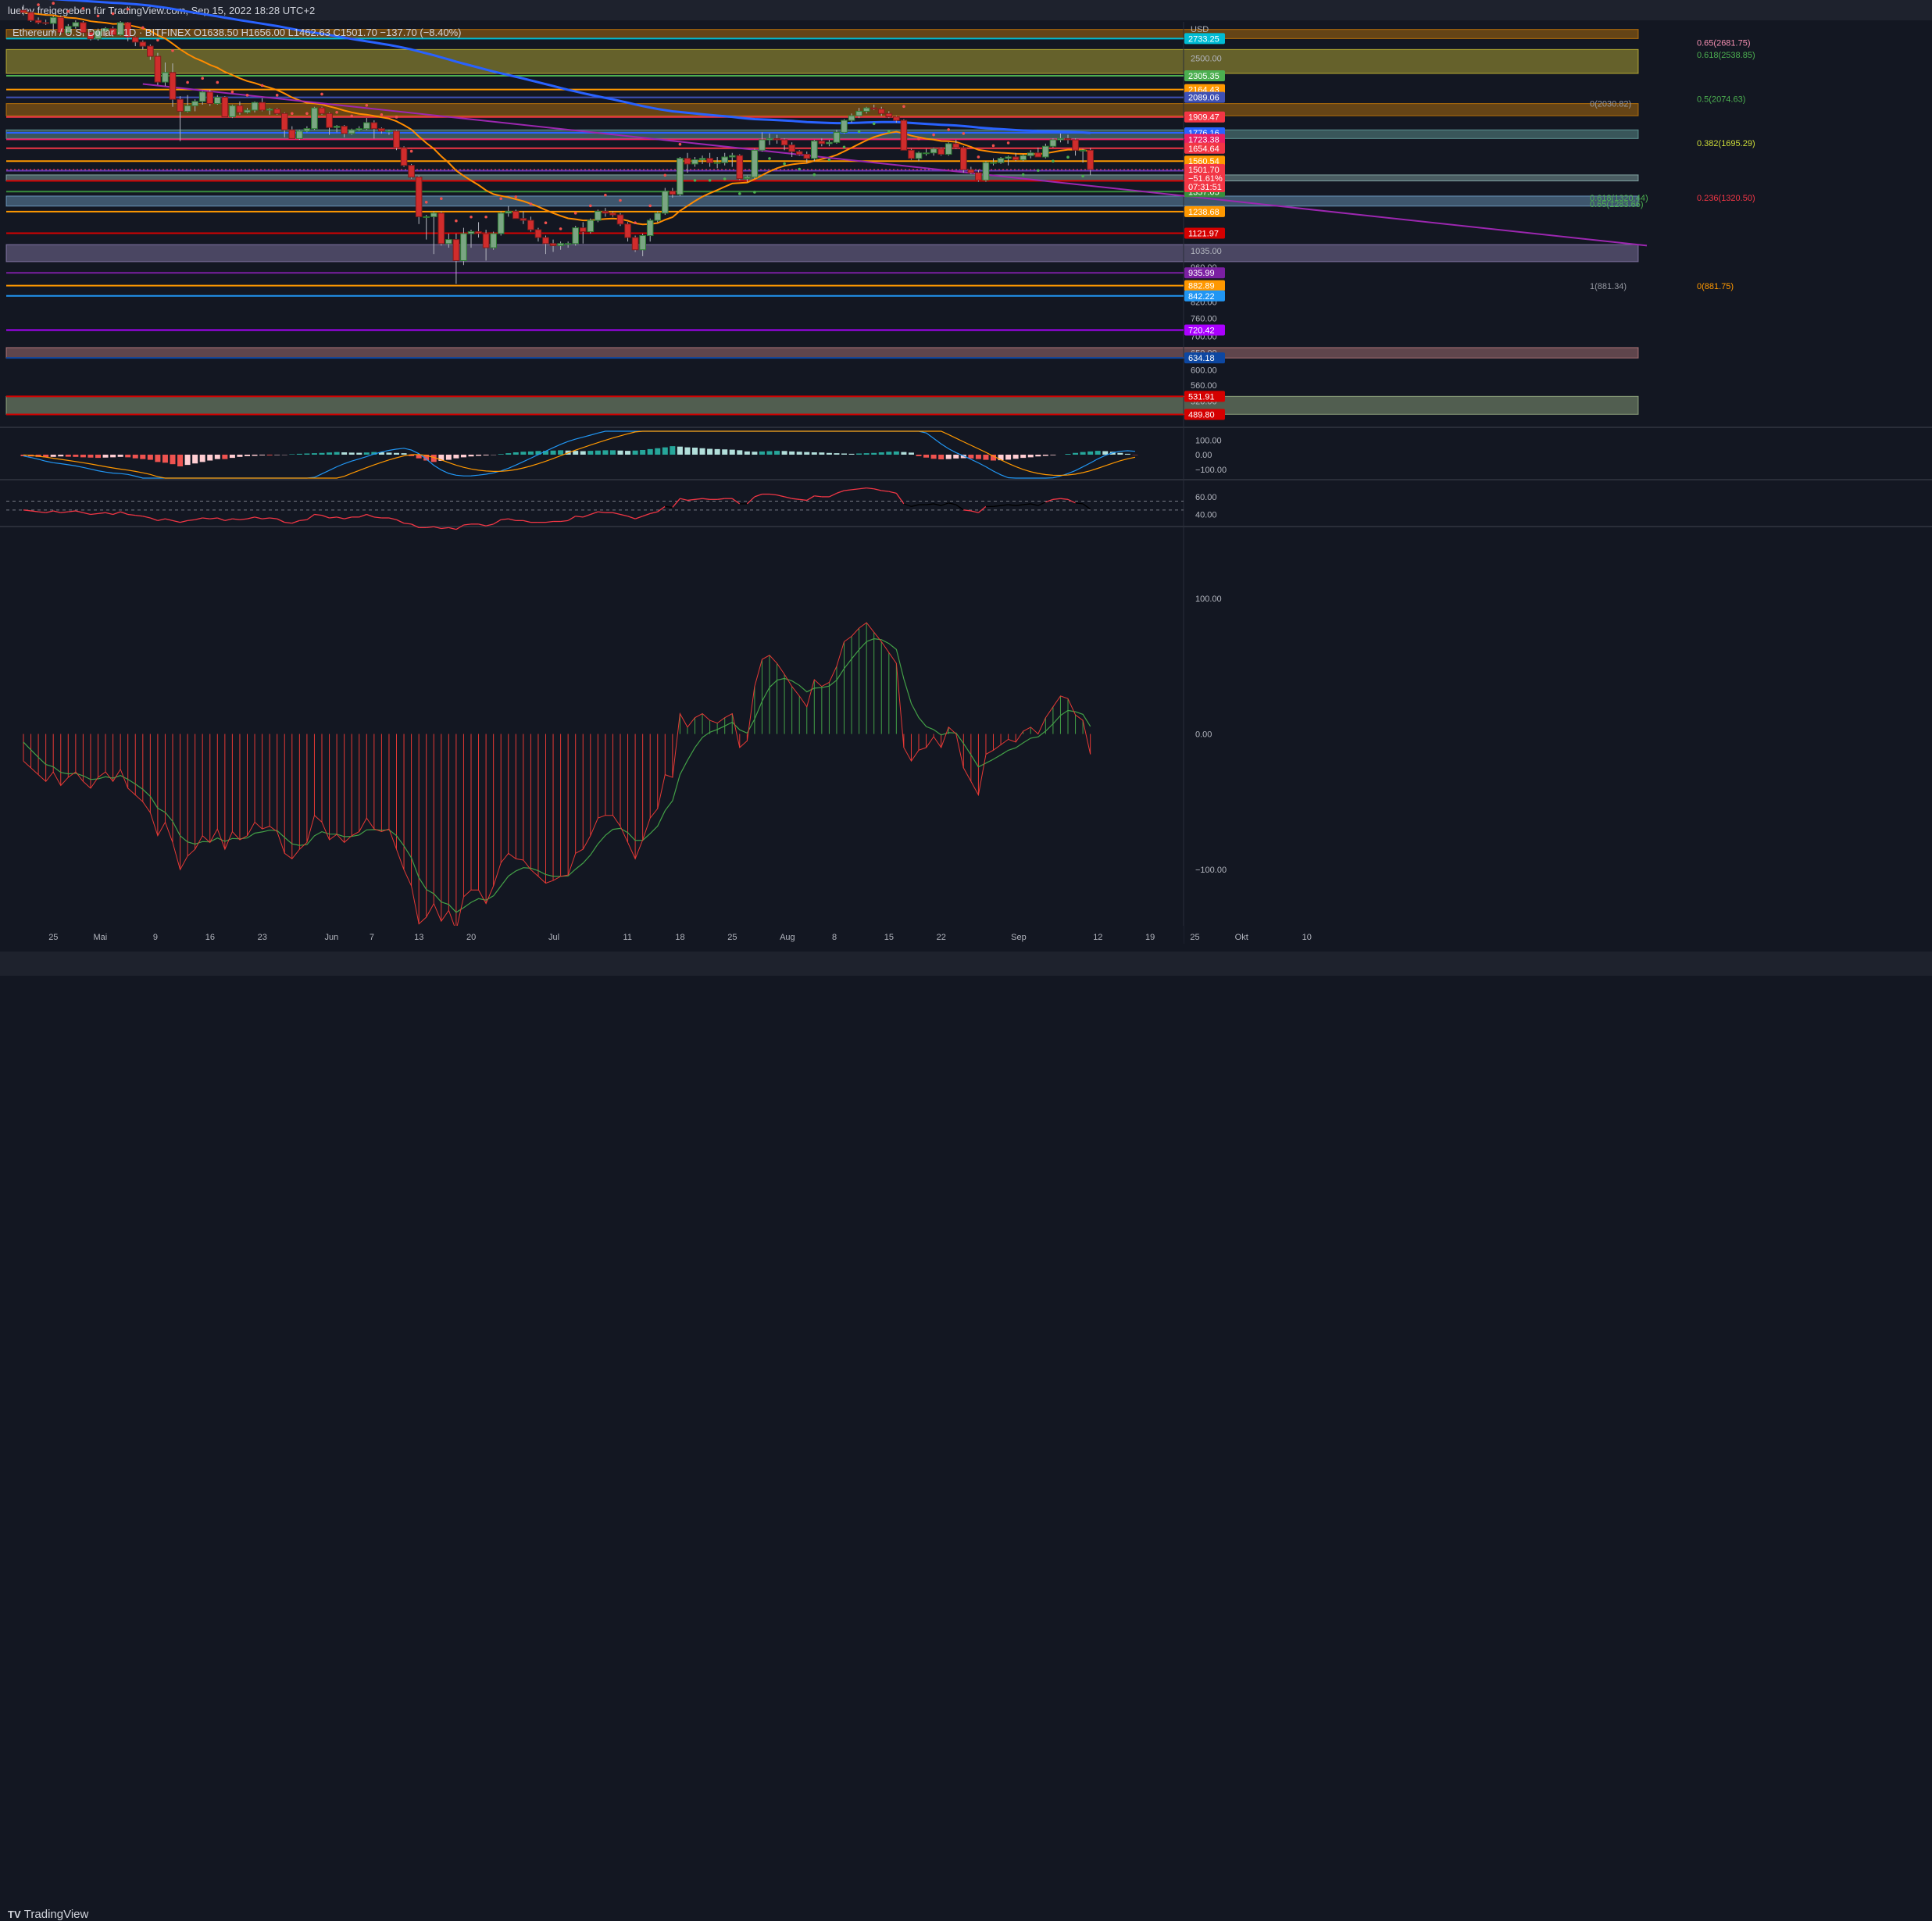  Describe the element at coordinates (332, 937) in the screenshot. I see `time-axis-tick: Jun` at that location.